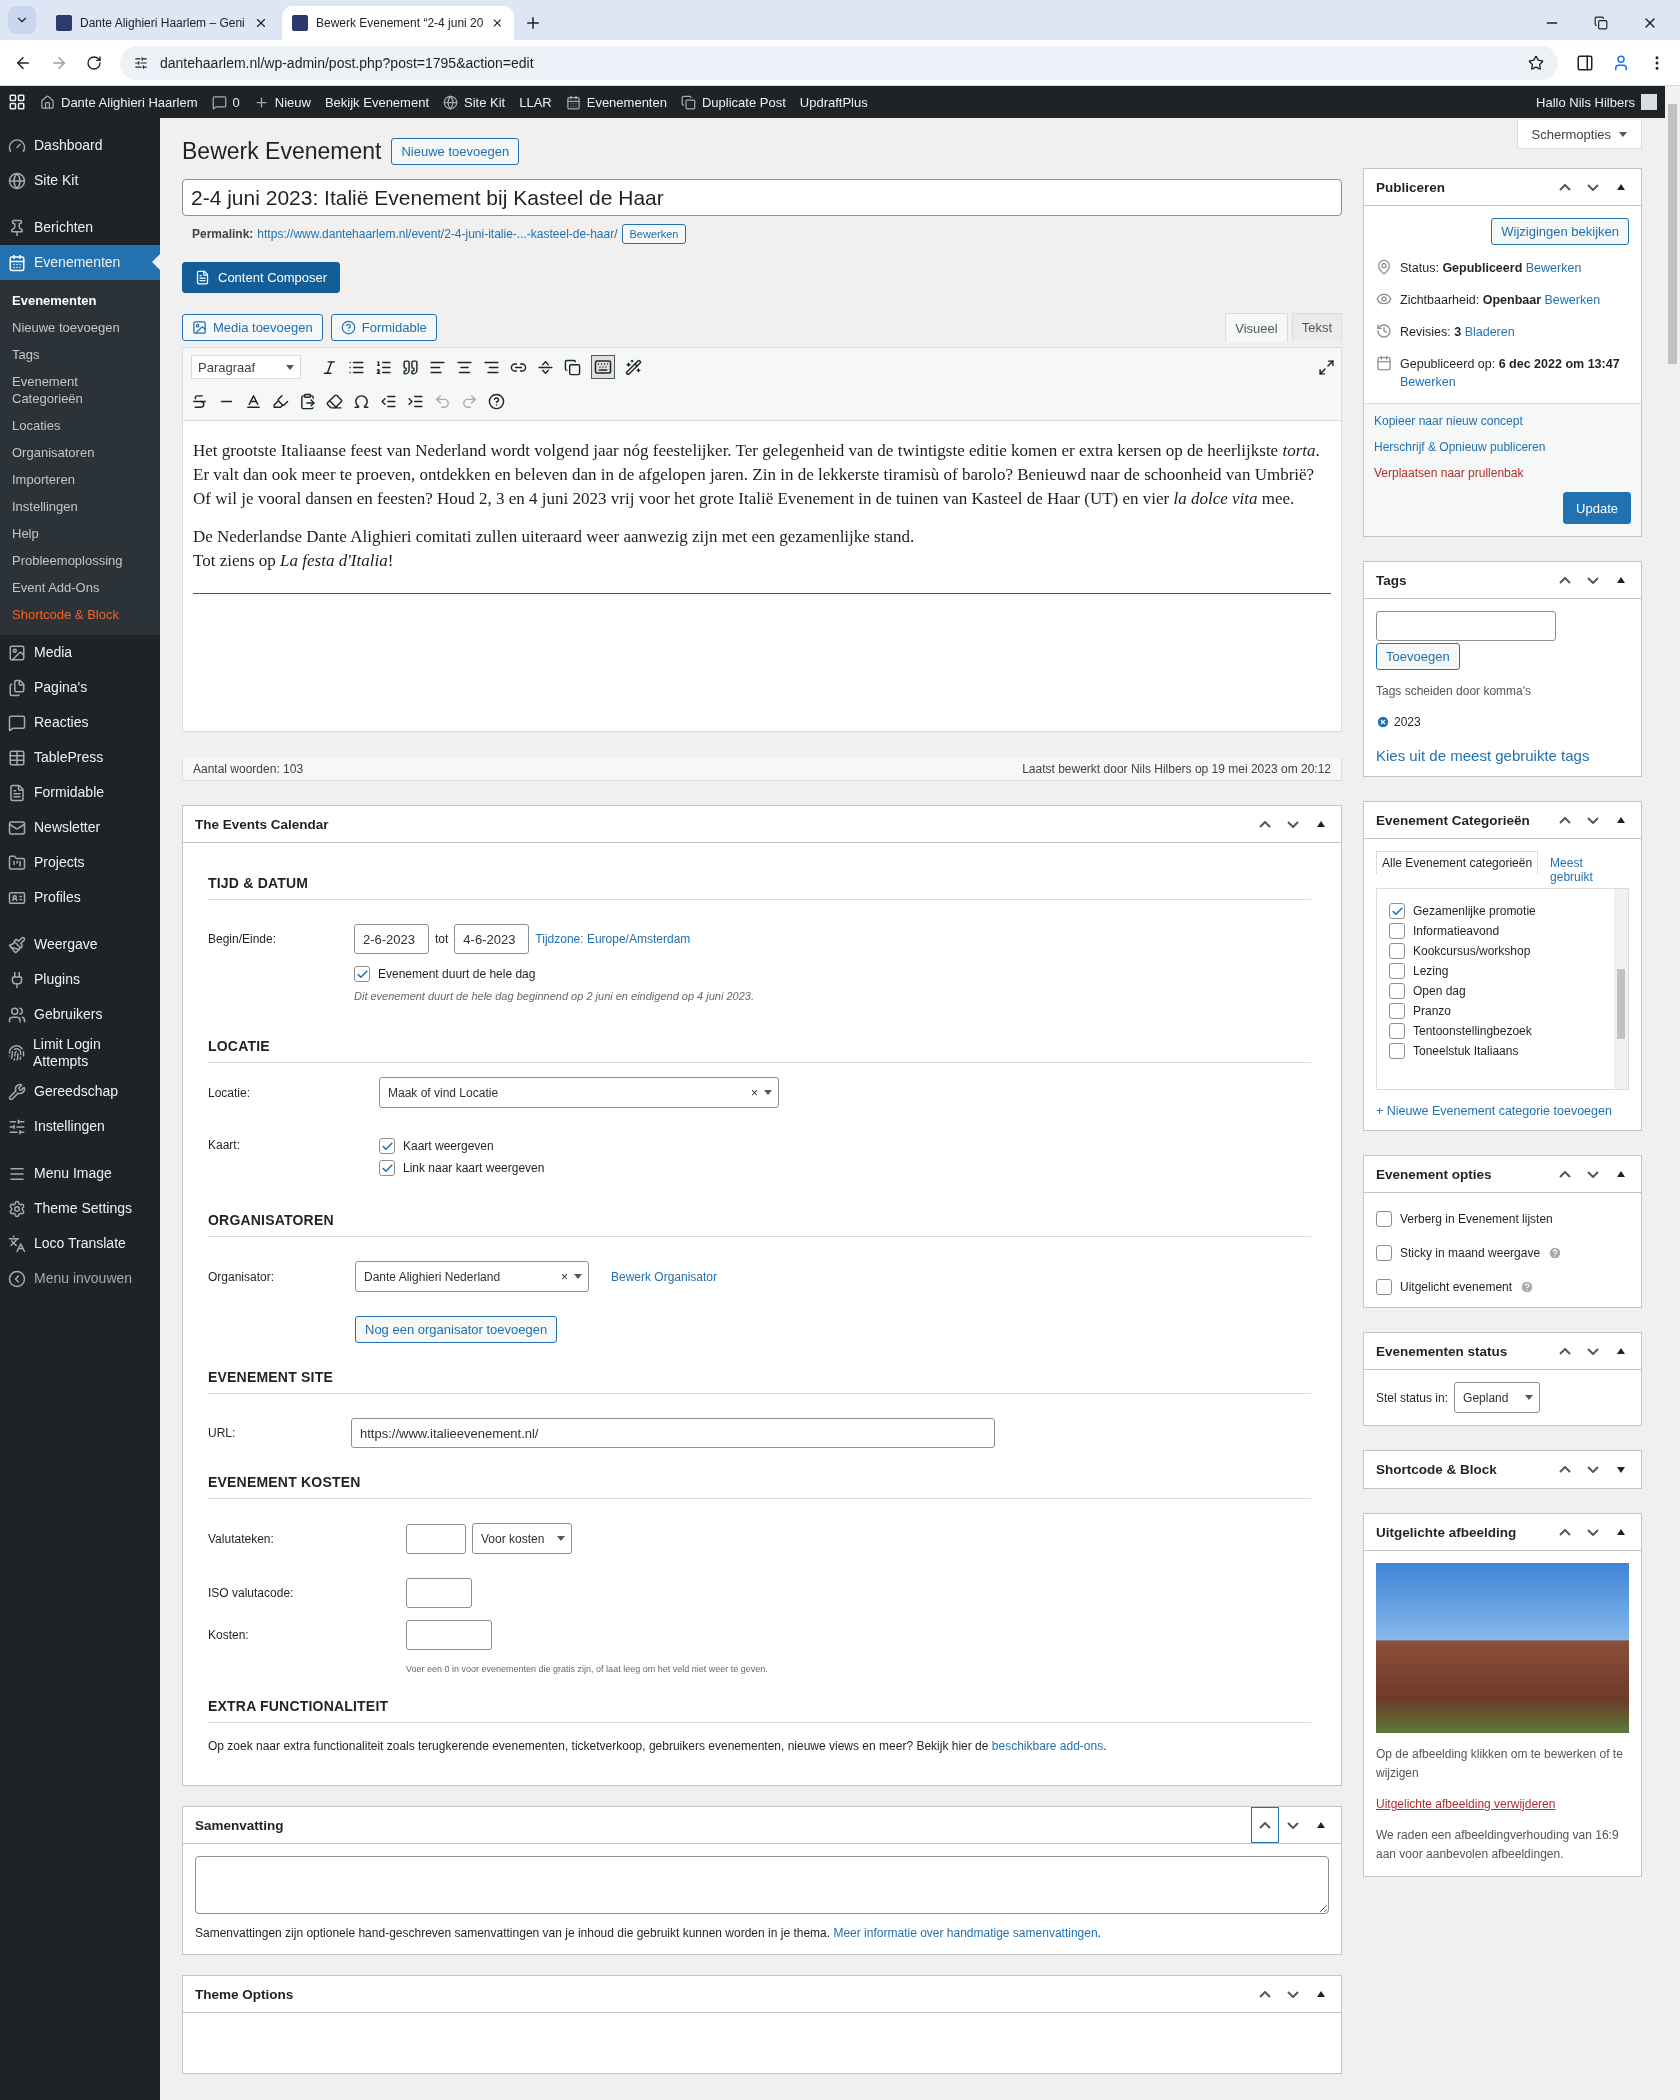 The width and height of the screenshot is (1680, 2100). What do you see at coordinates (1560, 231) in the screenshot?
I see `preview-changes-button: Wijzigingen bekijken` at bounding box center [1560, 231].